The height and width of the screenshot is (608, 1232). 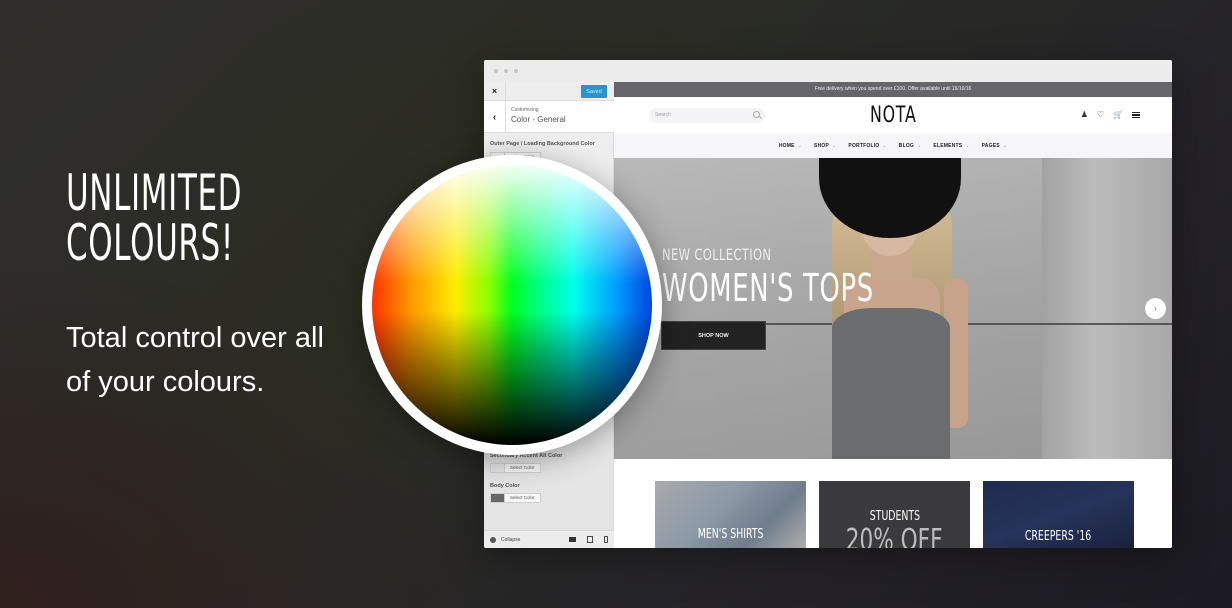 I want to click on customizer-header: ‹ Customizing Color - General, so click(x=549, y=117).